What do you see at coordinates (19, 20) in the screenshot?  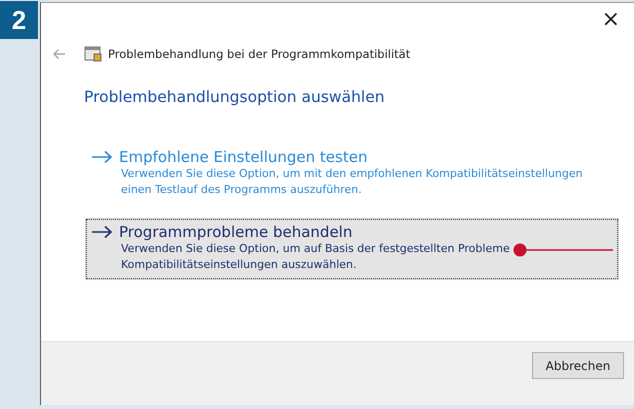 I see `step-number-badge: 2` at bounding box center [19, 20].